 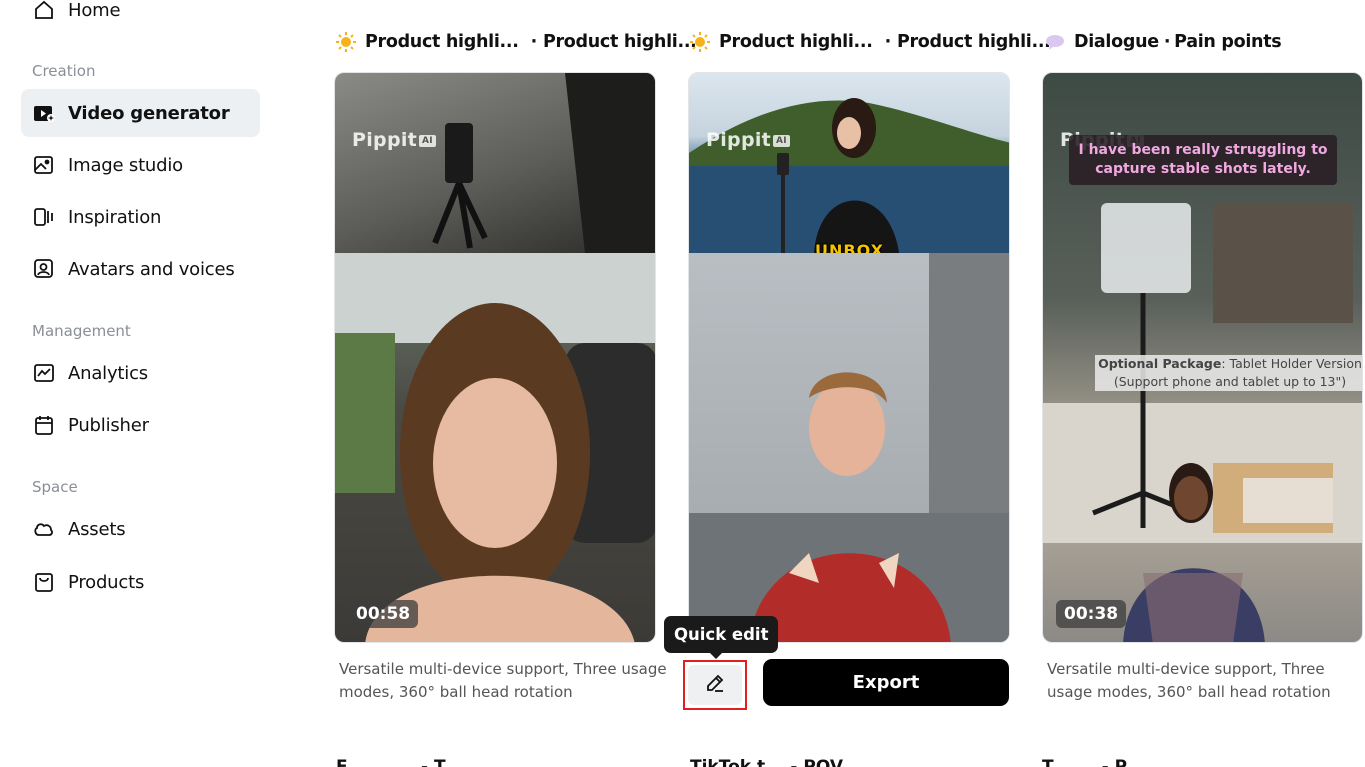 I want to click on sidebar-item-home: Home, so click(x=140, y=17).